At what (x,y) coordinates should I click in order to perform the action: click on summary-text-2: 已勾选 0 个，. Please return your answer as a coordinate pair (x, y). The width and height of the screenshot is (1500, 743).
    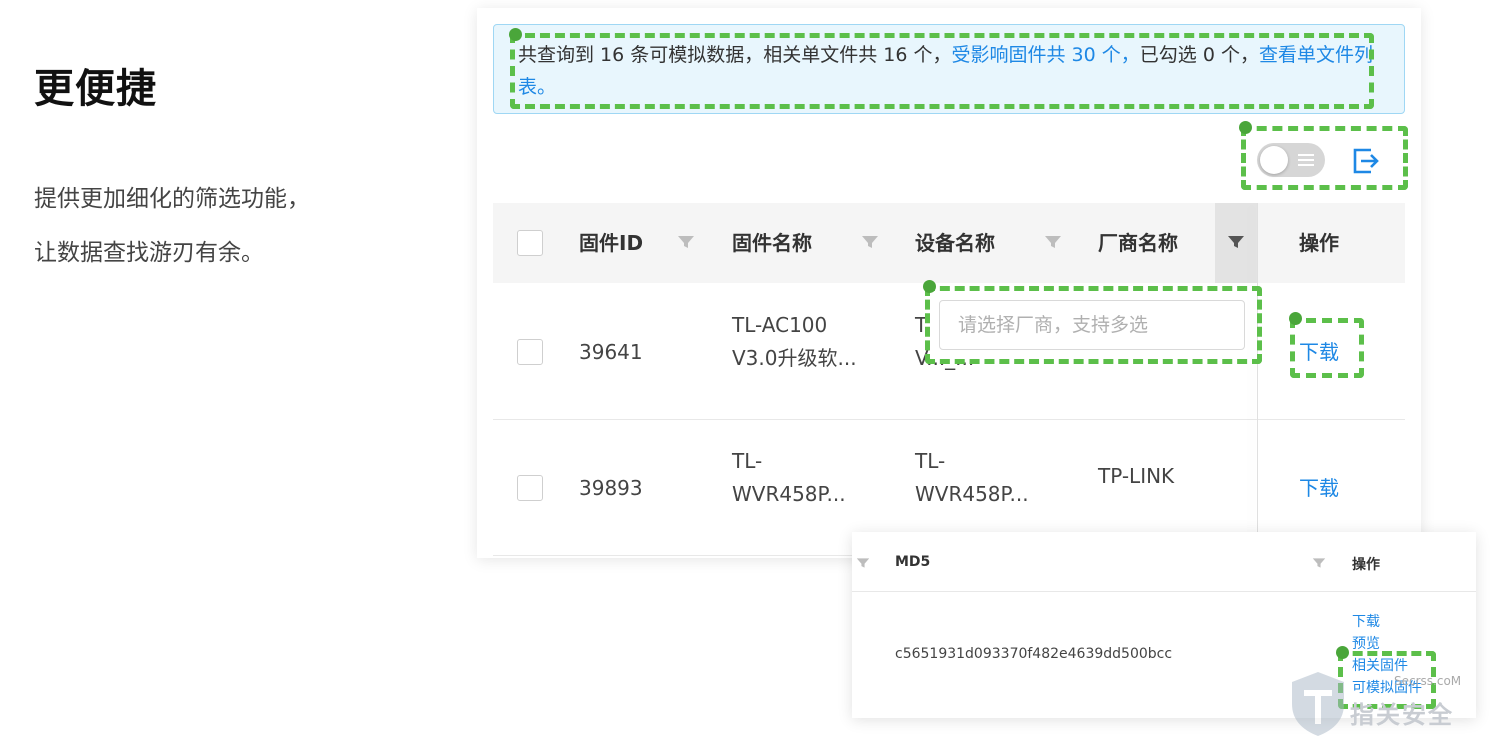
    Looking at the image, I should click on (1199, 55).